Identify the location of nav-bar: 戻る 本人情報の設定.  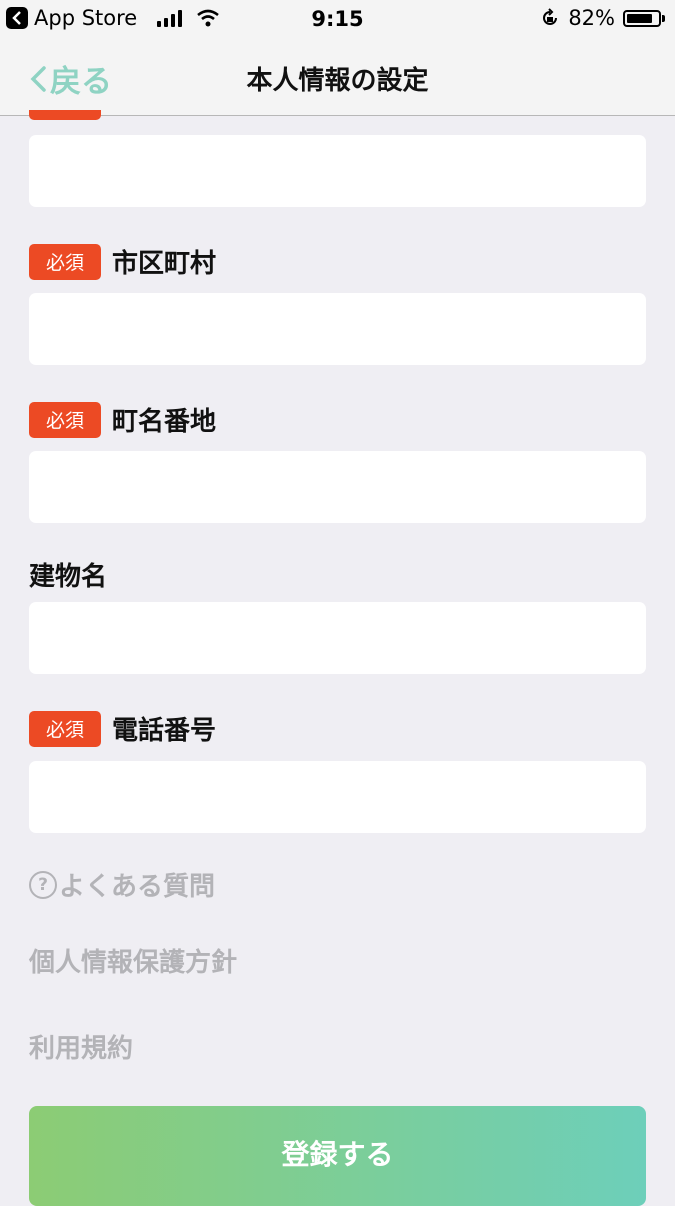
(337, 77).